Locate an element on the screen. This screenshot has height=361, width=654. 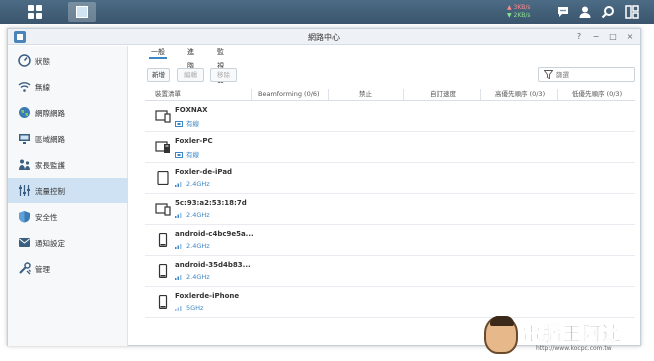
sidebar-item-management: 管理 is located at coordinates (68, 268).